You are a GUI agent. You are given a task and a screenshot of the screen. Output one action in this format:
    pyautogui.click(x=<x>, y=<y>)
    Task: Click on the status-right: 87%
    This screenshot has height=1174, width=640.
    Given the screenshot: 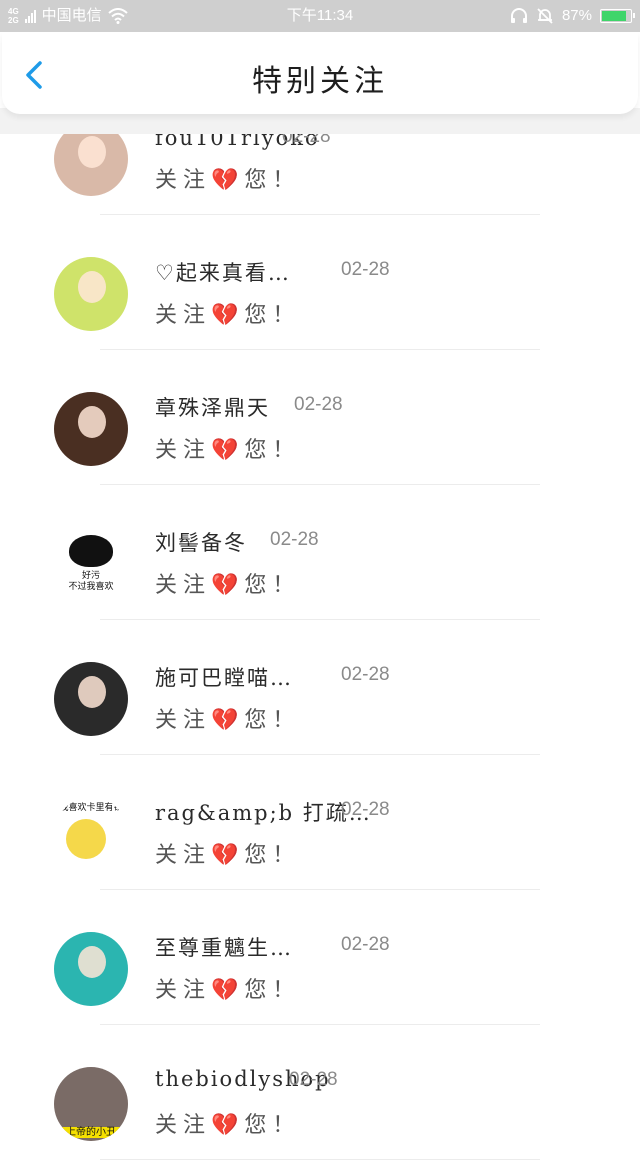 What is the action you would take?
    pyautogui.click(x=572, y=16)
    